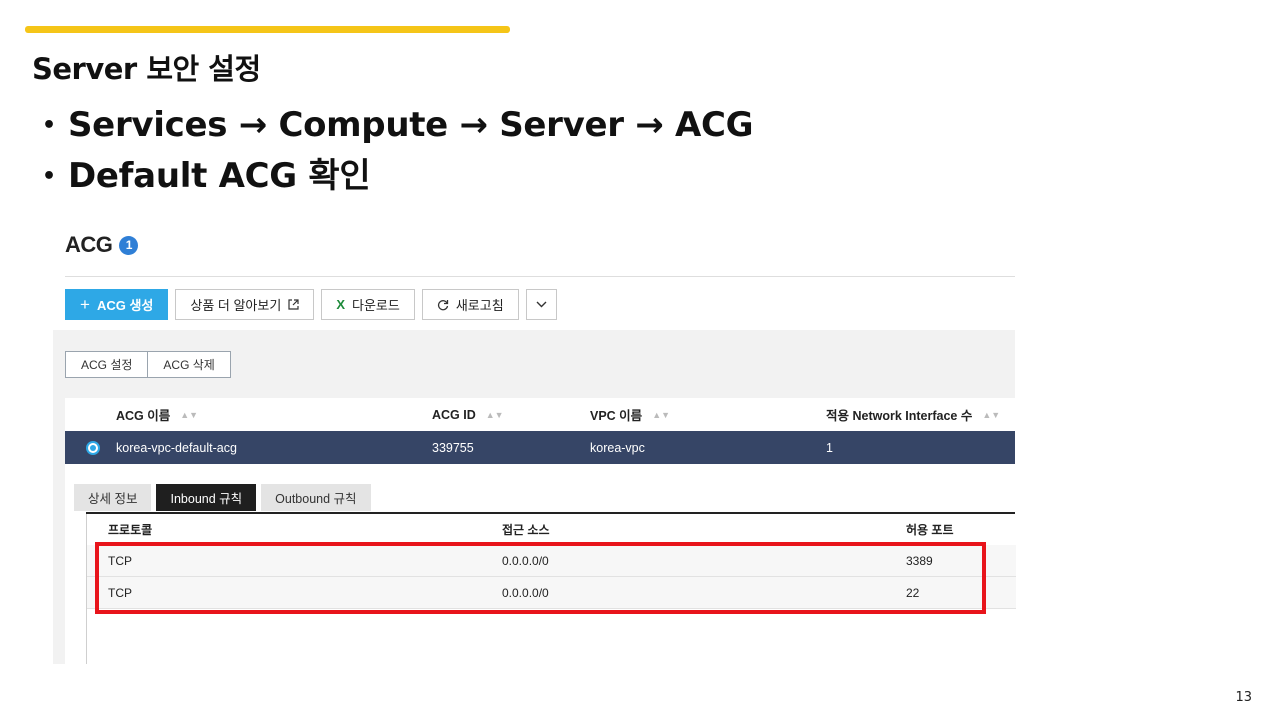  I want to click on column-header-source: 접근 소스, so click(526, 530).